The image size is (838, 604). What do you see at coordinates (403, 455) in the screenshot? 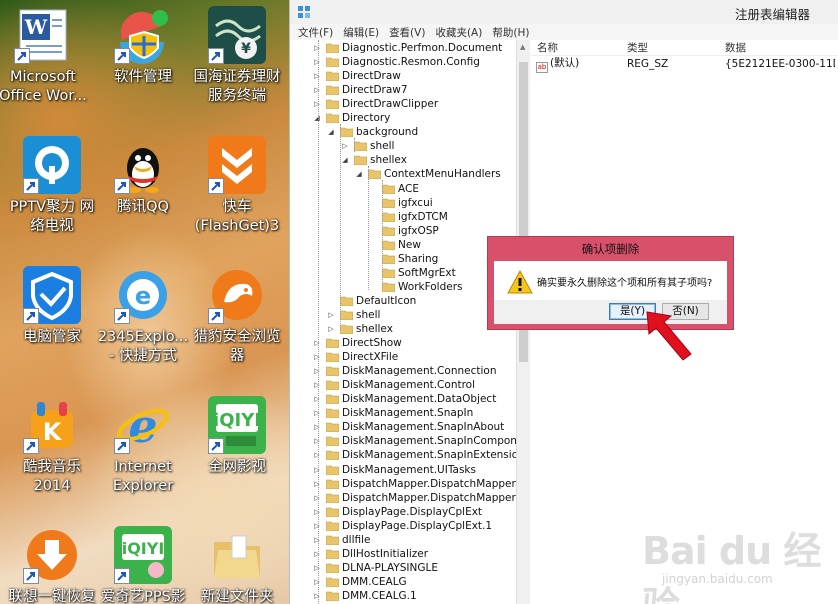
I see `tree-key-row: ▷ DiskManagement.SnapInExtension` at bounding box center [403, 455].